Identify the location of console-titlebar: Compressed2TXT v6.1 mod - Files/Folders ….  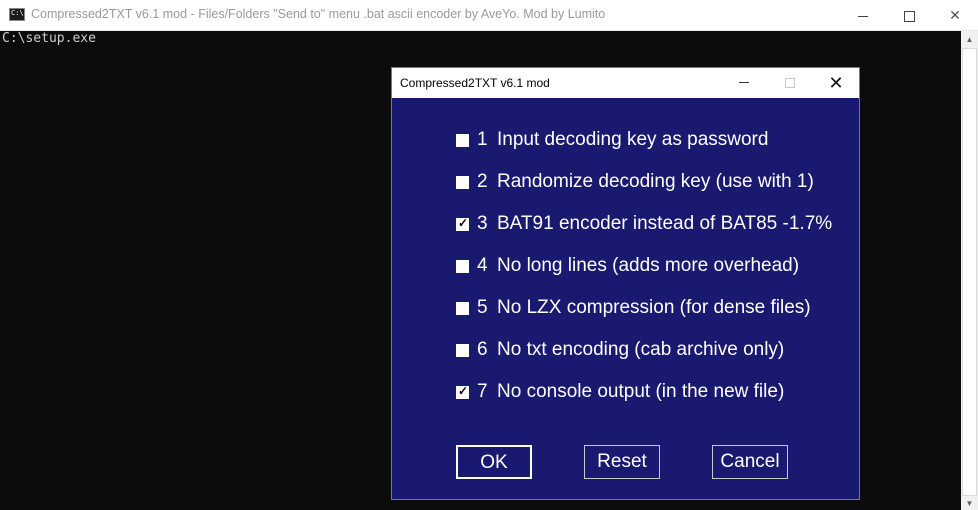
(489, 15).